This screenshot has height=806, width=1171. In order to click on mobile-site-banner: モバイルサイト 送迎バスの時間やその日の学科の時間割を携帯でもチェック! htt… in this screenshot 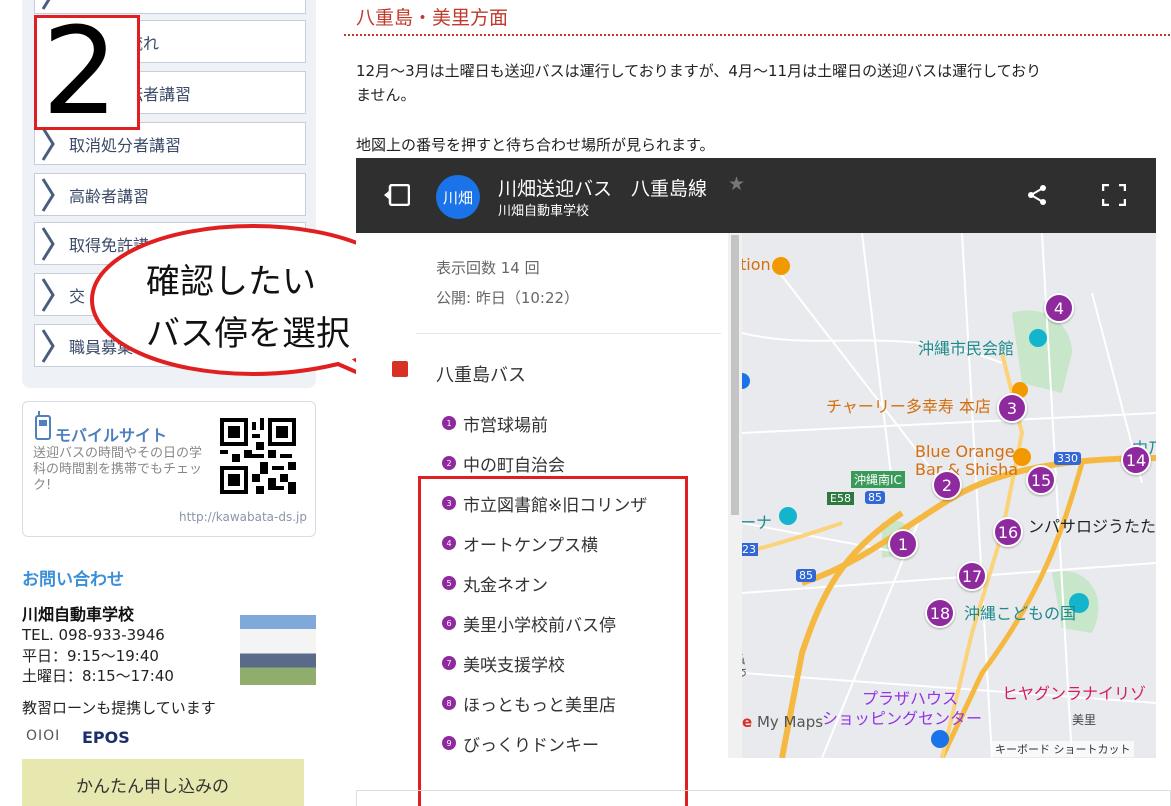, I will do `click(169, 469)`.